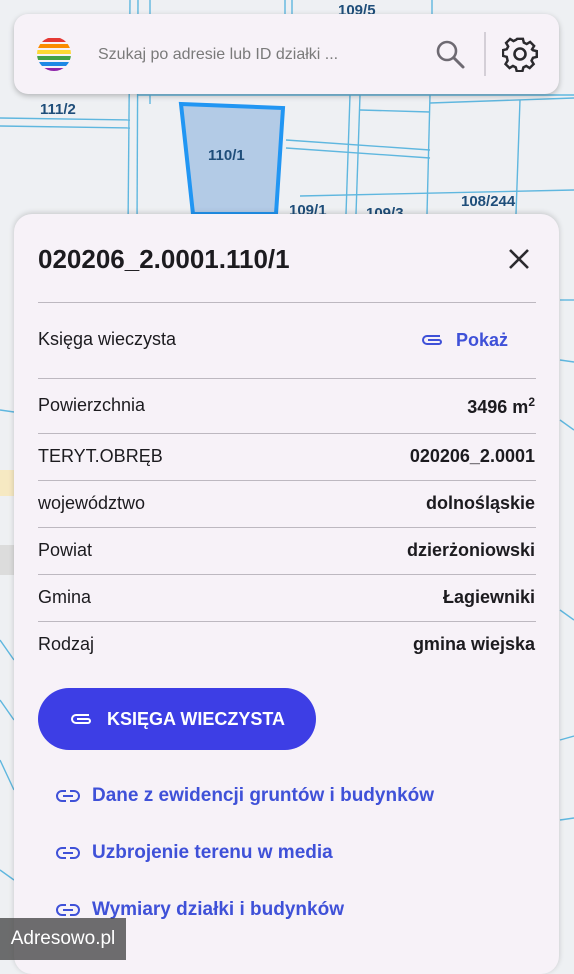 This screenshot has width=574, height=974. What do you see at coordinates (501, 406) in the screenshot?
I see `area-value: 3496 m2` at bounding box center [501, 406].